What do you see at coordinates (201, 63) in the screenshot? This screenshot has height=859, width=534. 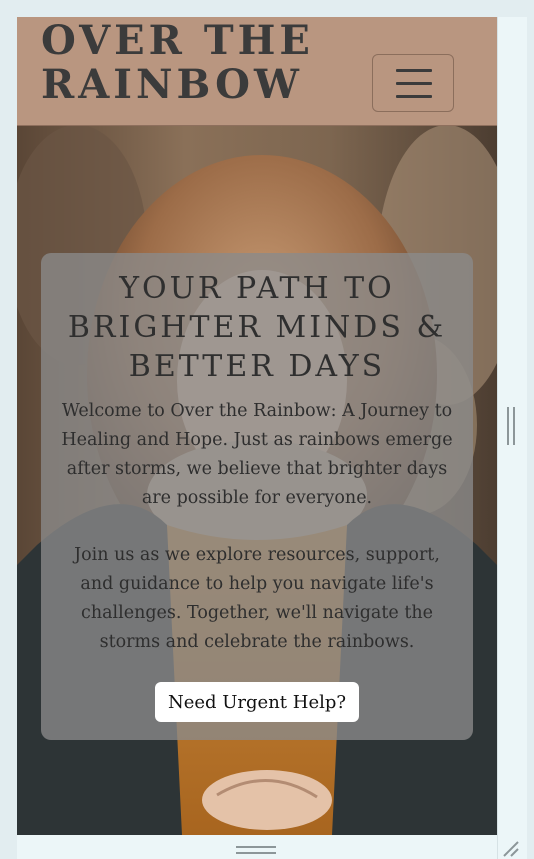 I see `site-title: OVER THE RAINBOW` at bounding box center [201, 63].